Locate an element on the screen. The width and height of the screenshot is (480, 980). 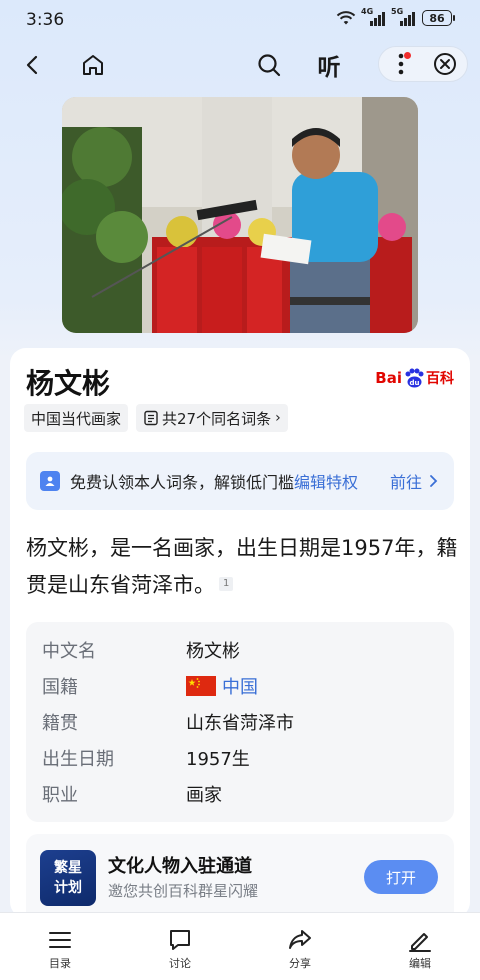
open-button: 打开 is located at coordinates (401, 877).